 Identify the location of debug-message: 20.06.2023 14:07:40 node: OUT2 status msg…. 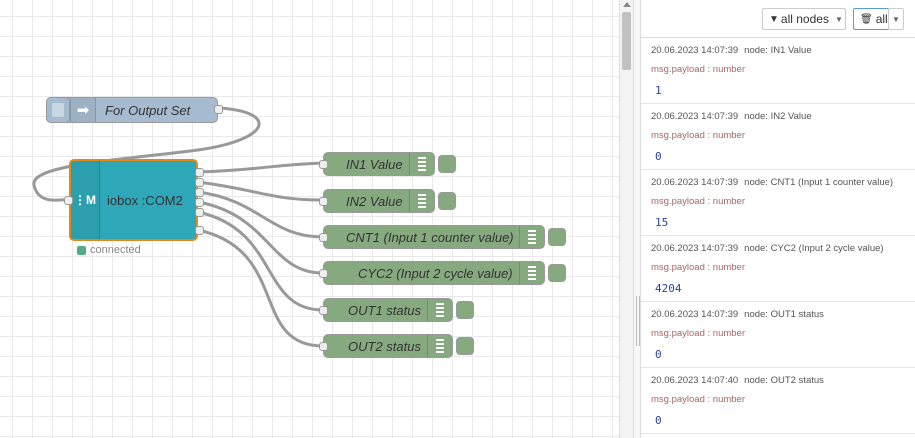
(778, 401).